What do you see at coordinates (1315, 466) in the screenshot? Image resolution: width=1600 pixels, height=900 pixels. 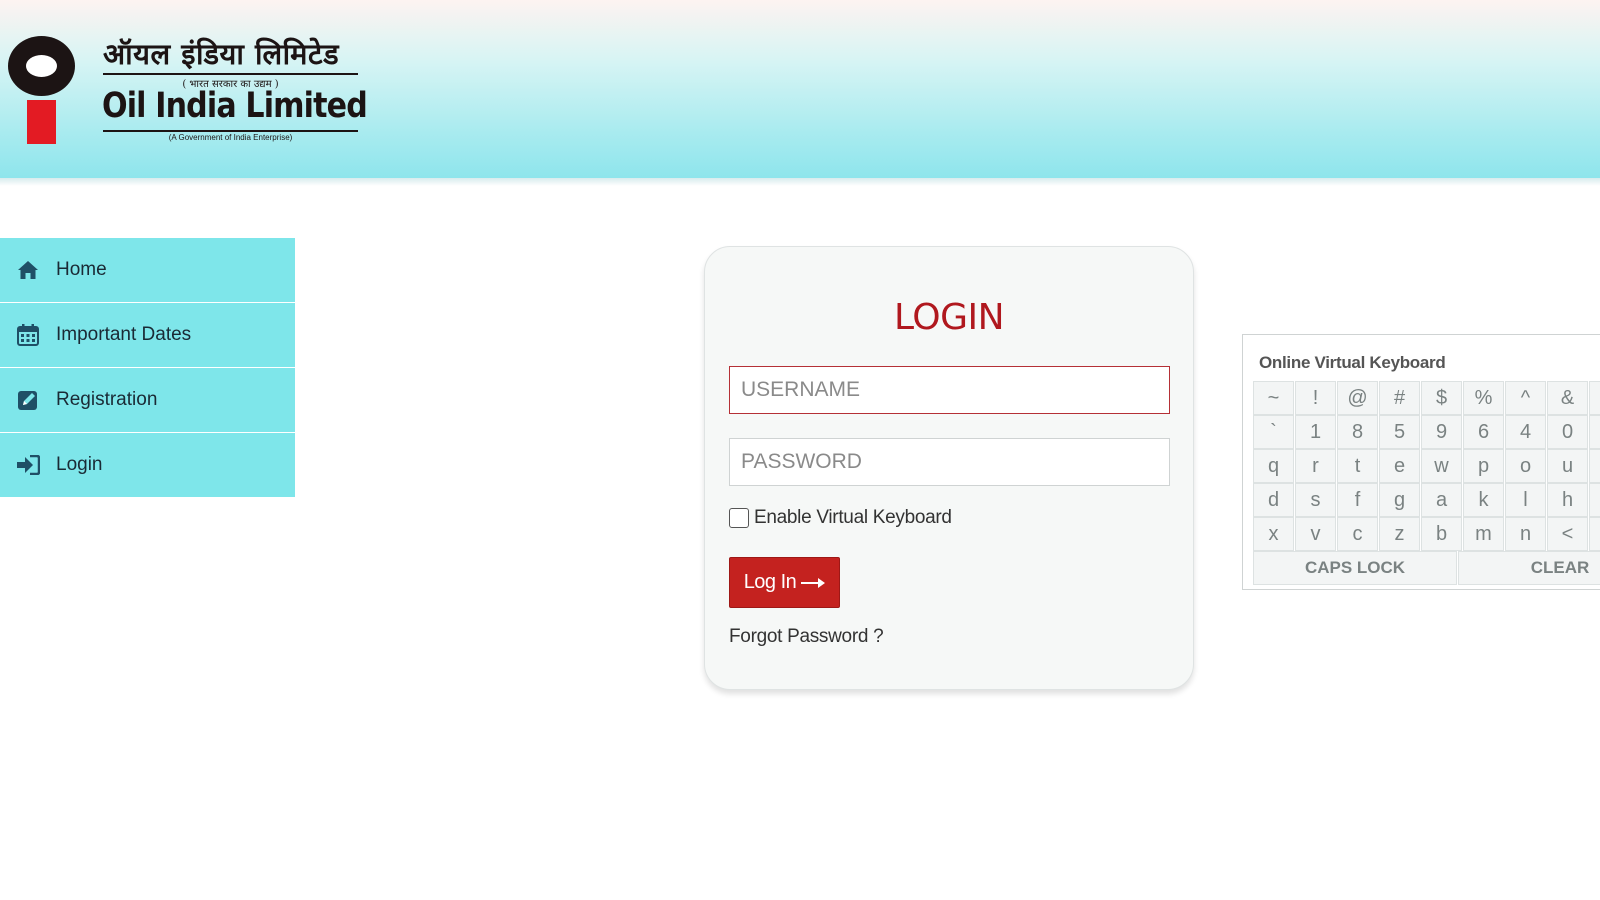 I see `keyboard-key: r` at bounding box center [1315, 466].